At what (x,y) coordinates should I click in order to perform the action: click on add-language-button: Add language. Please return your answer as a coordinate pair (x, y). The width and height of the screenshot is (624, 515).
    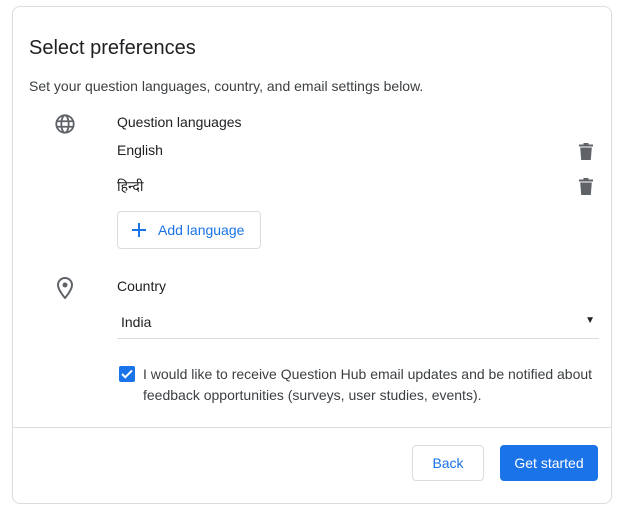
    Looking at the image, I should click on (189, 230).